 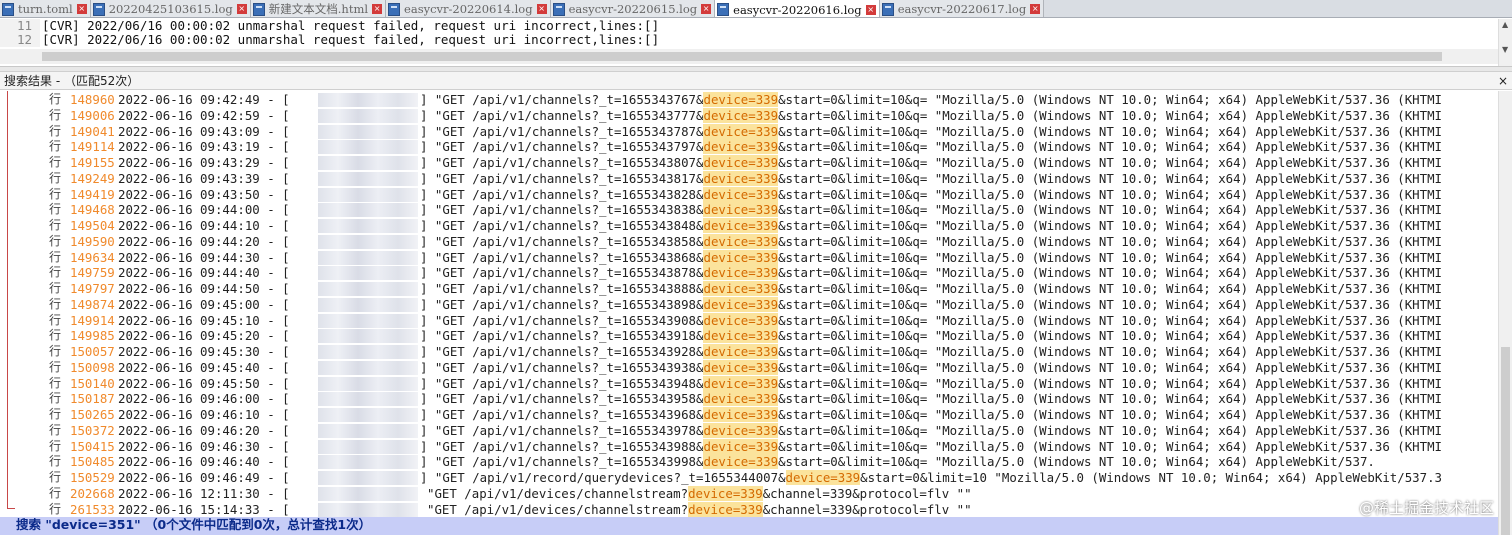 What do you see at coordinates (92, 336) in the screenshot?
I see `result-line-number: 149985` at bounding box center [92, 336].